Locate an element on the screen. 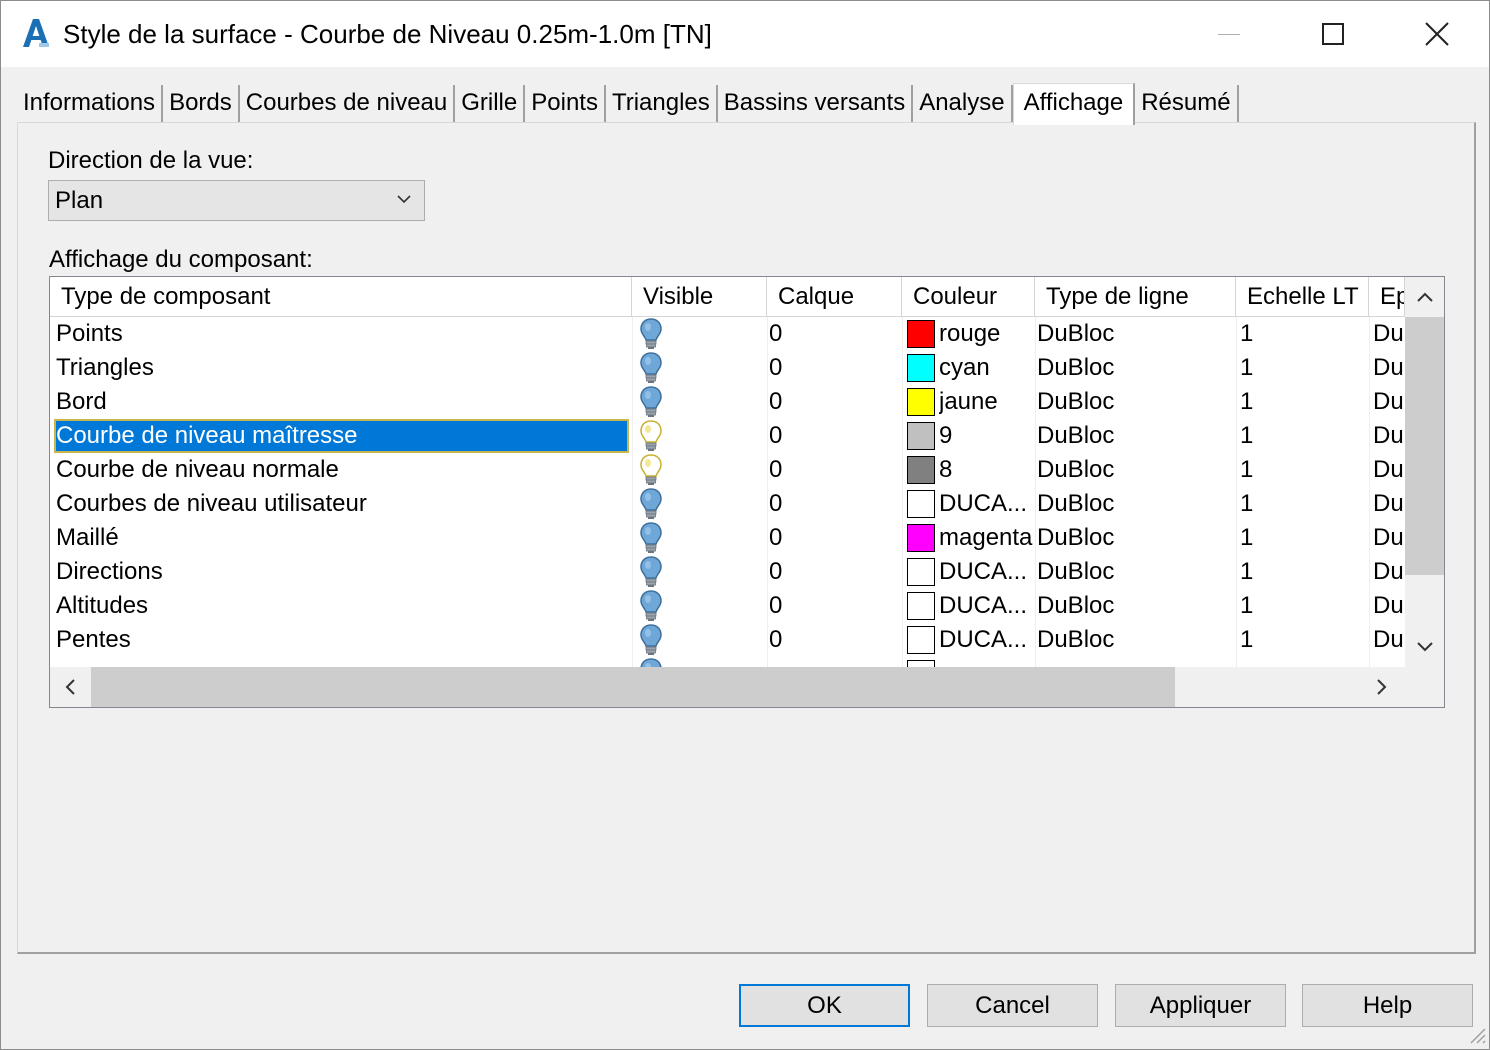 The height and width of the screenshot is (1050, 1490). color-cell: jaune is located at coordinates (988, 402).